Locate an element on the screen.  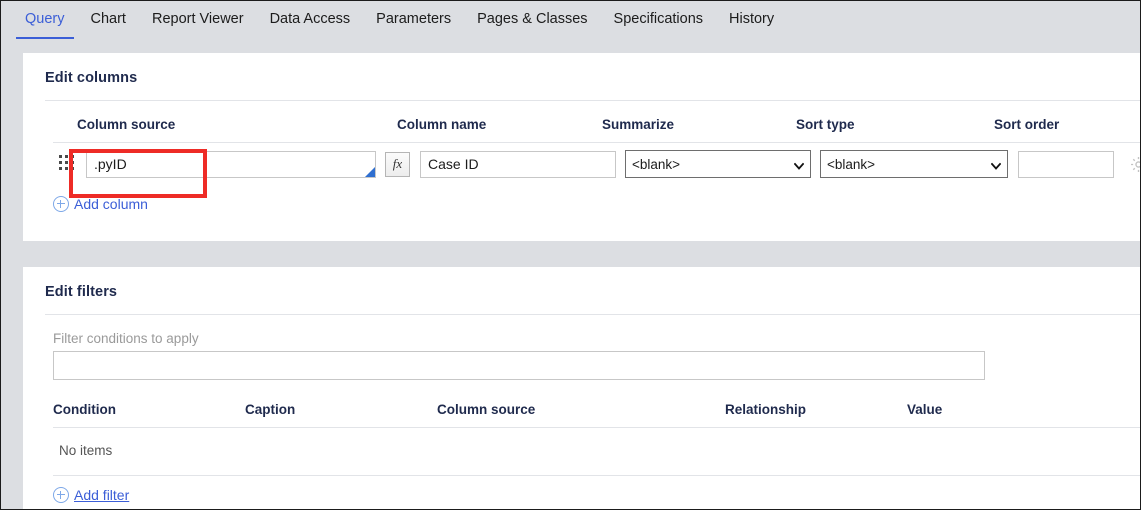
tab-specifications: Specifications is located at coordinates (658, 20).